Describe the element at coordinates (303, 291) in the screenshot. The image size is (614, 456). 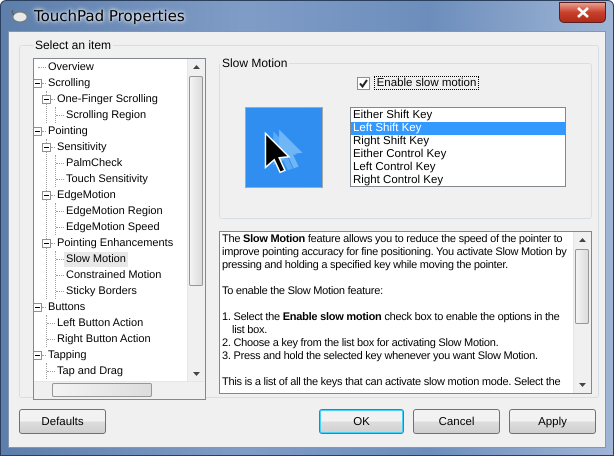
I see `description-text: To enable the Slow Motion feature:` at that location.